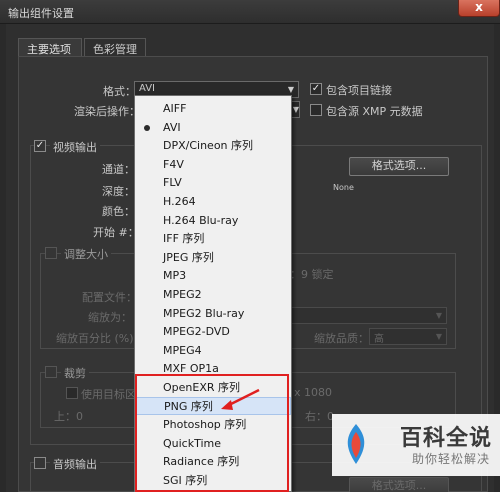 The image size is (500, 492). I want to click on depth-label: 深度：, so click(118, 191).